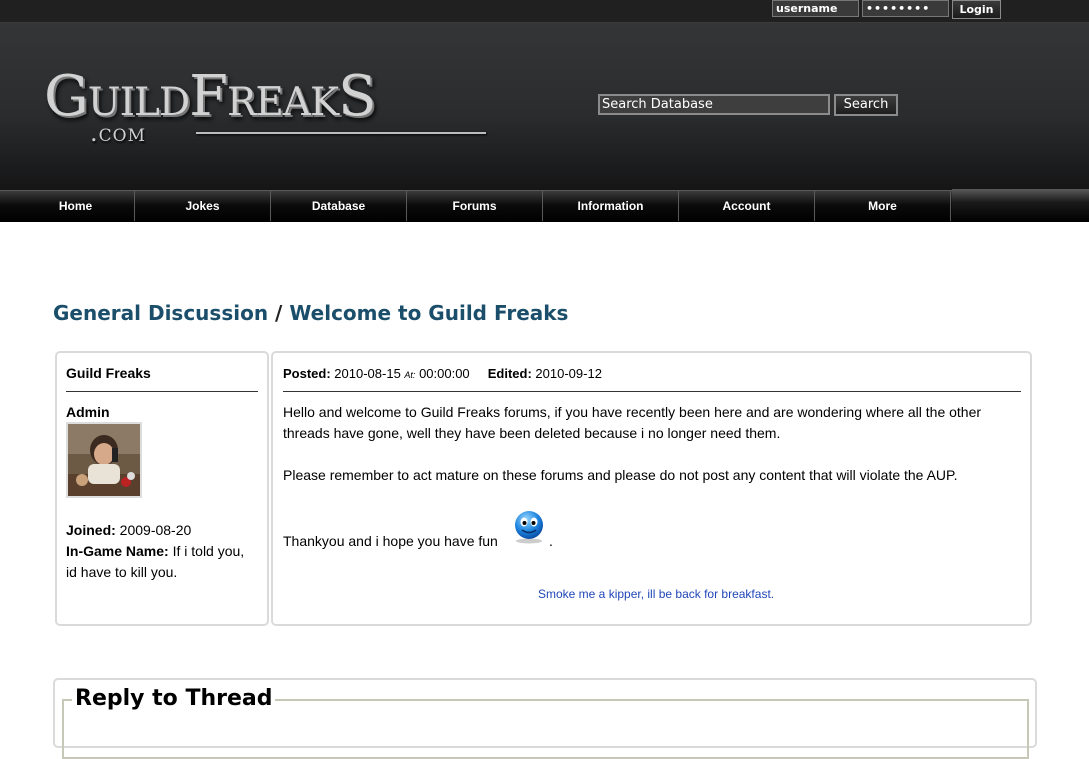 The width and height of the screenshot is (1089, 759). Describe the element at coordinates (976, 9) in the screenshot. I see `login-button: Login` at that location.